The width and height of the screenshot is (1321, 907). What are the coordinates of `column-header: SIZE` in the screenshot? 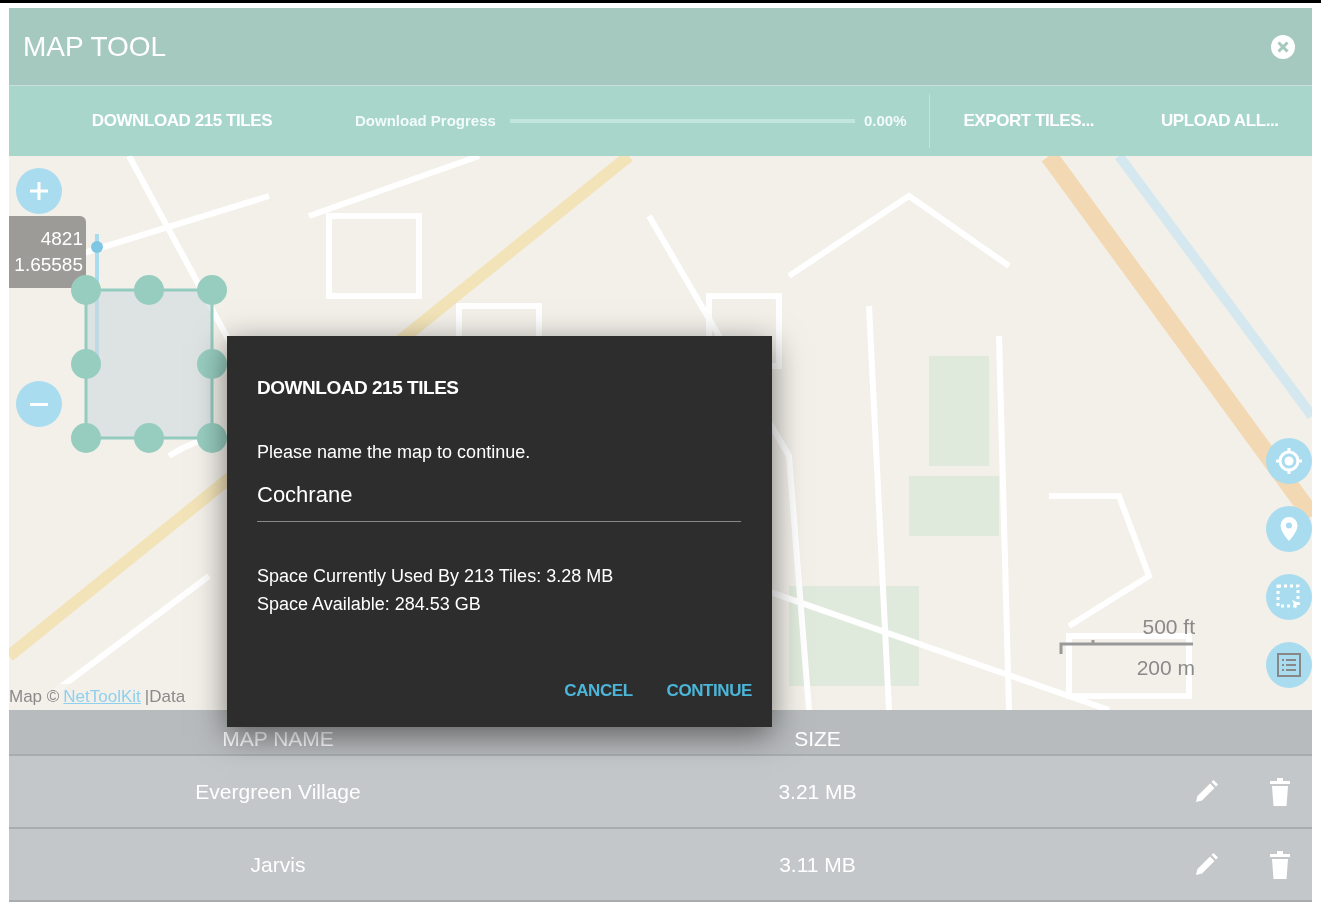 It's located at (817, 739).